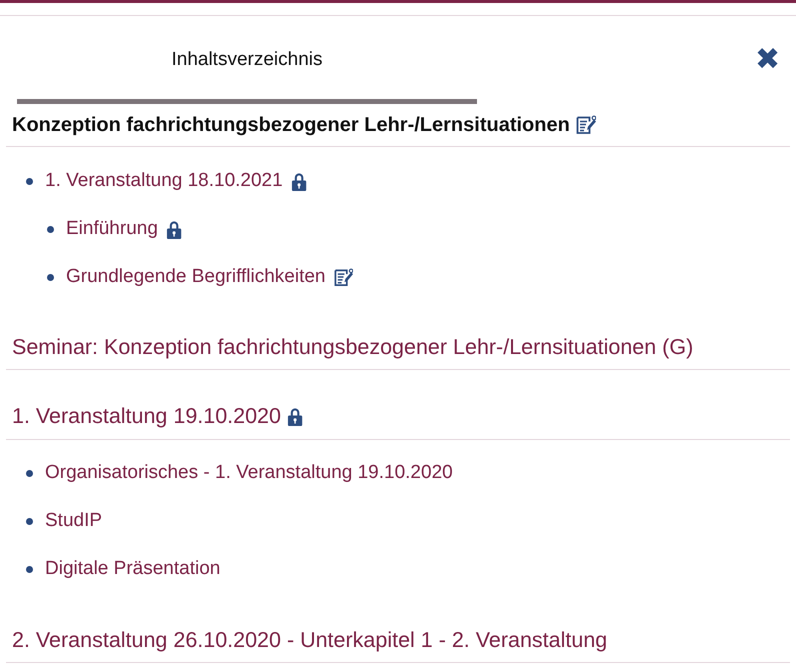 The width and height of the screenshot is (796, 667). What do you see at coordinates (247, 60) in the screenshot?
I see `tab: Inhaltsverzeichnis` at bounding box center [247, 60].